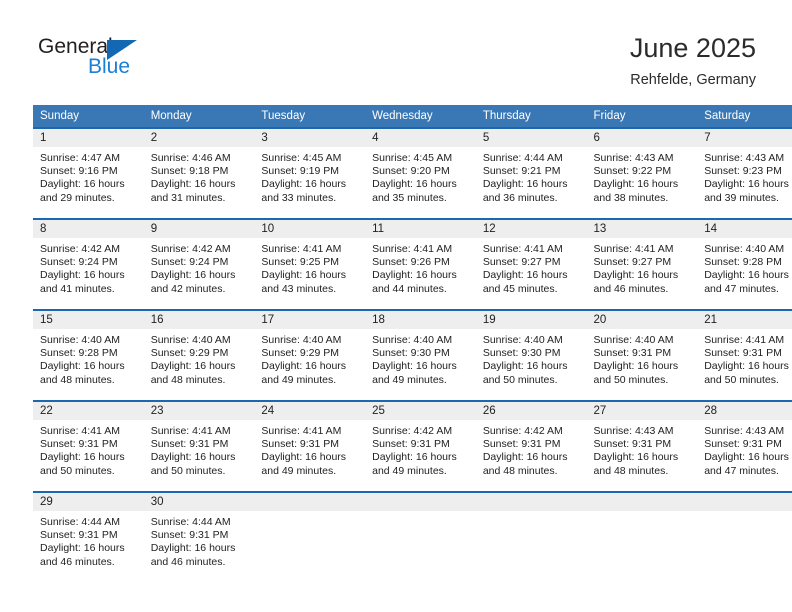 This screenshot has height=612, width=792. What do you see at coordinates (642, 229) in the screenshot?
I see `day-number: 13` at bounding box center [642, 229].